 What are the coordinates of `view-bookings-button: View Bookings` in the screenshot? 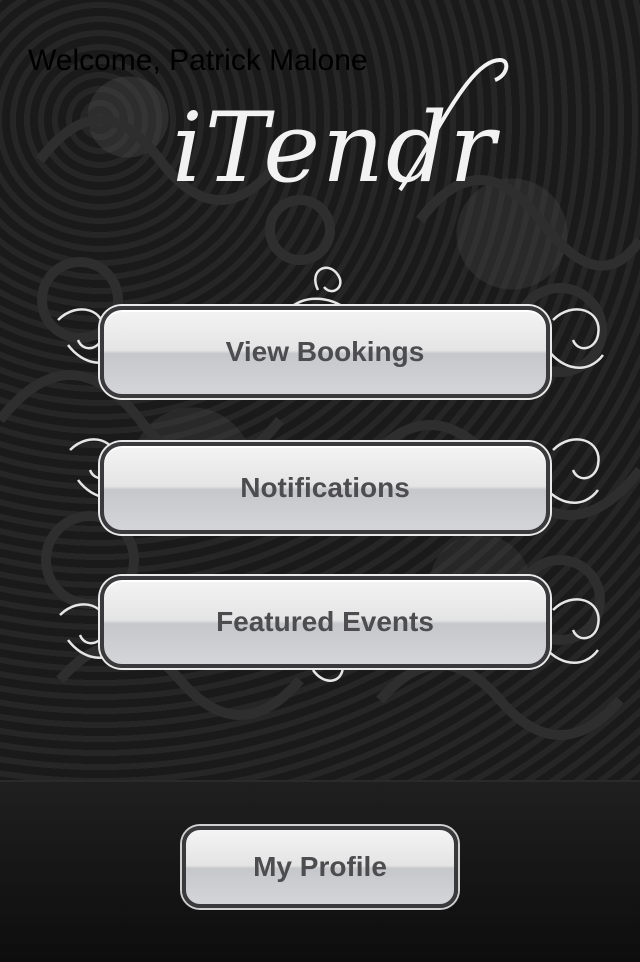 It's located at (325, 352).